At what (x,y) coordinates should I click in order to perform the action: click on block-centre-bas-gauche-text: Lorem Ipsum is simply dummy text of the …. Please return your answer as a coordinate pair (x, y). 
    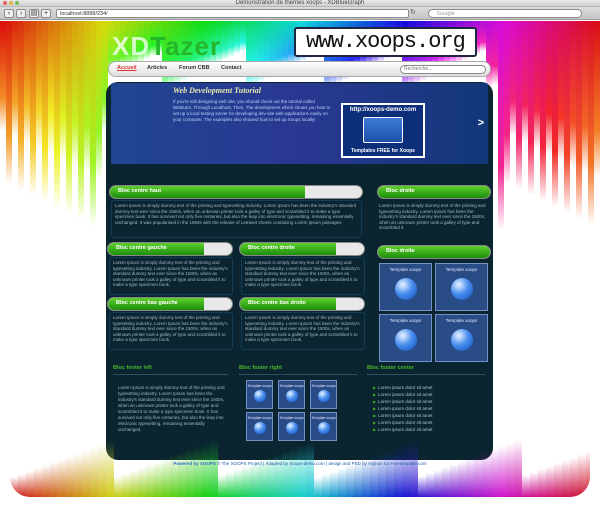
    Looking at the image, I should click on (170, 329).